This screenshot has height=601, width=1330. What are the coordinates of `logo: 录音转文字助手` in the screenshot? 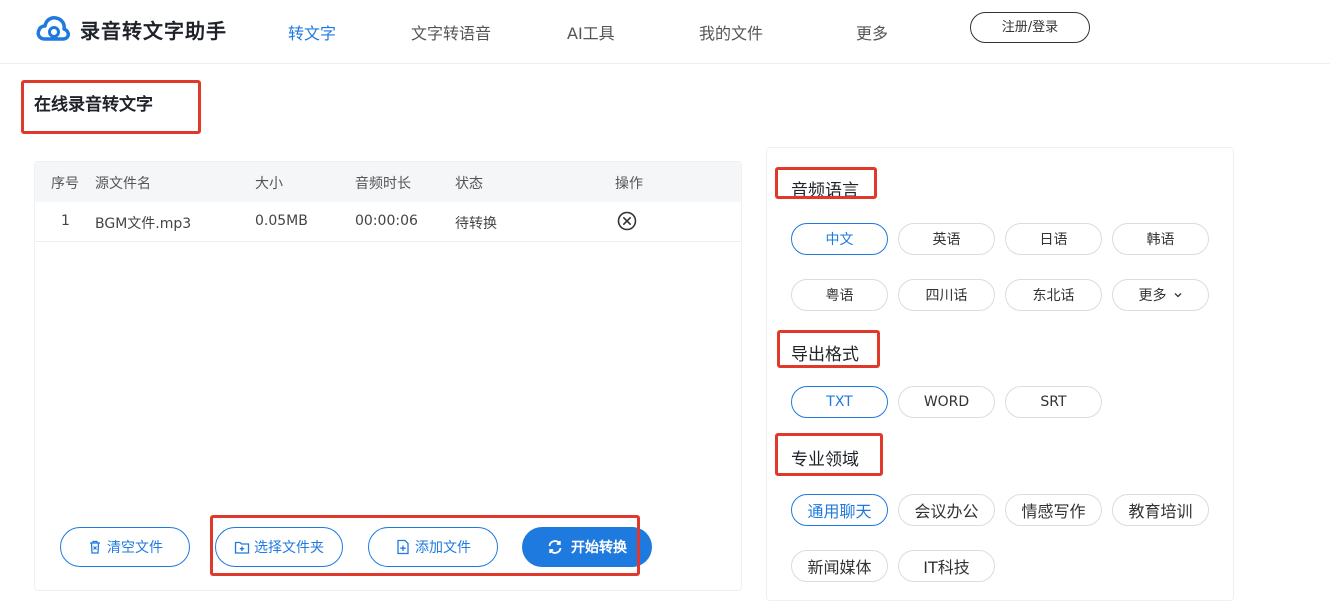 It's located at (131, 29).